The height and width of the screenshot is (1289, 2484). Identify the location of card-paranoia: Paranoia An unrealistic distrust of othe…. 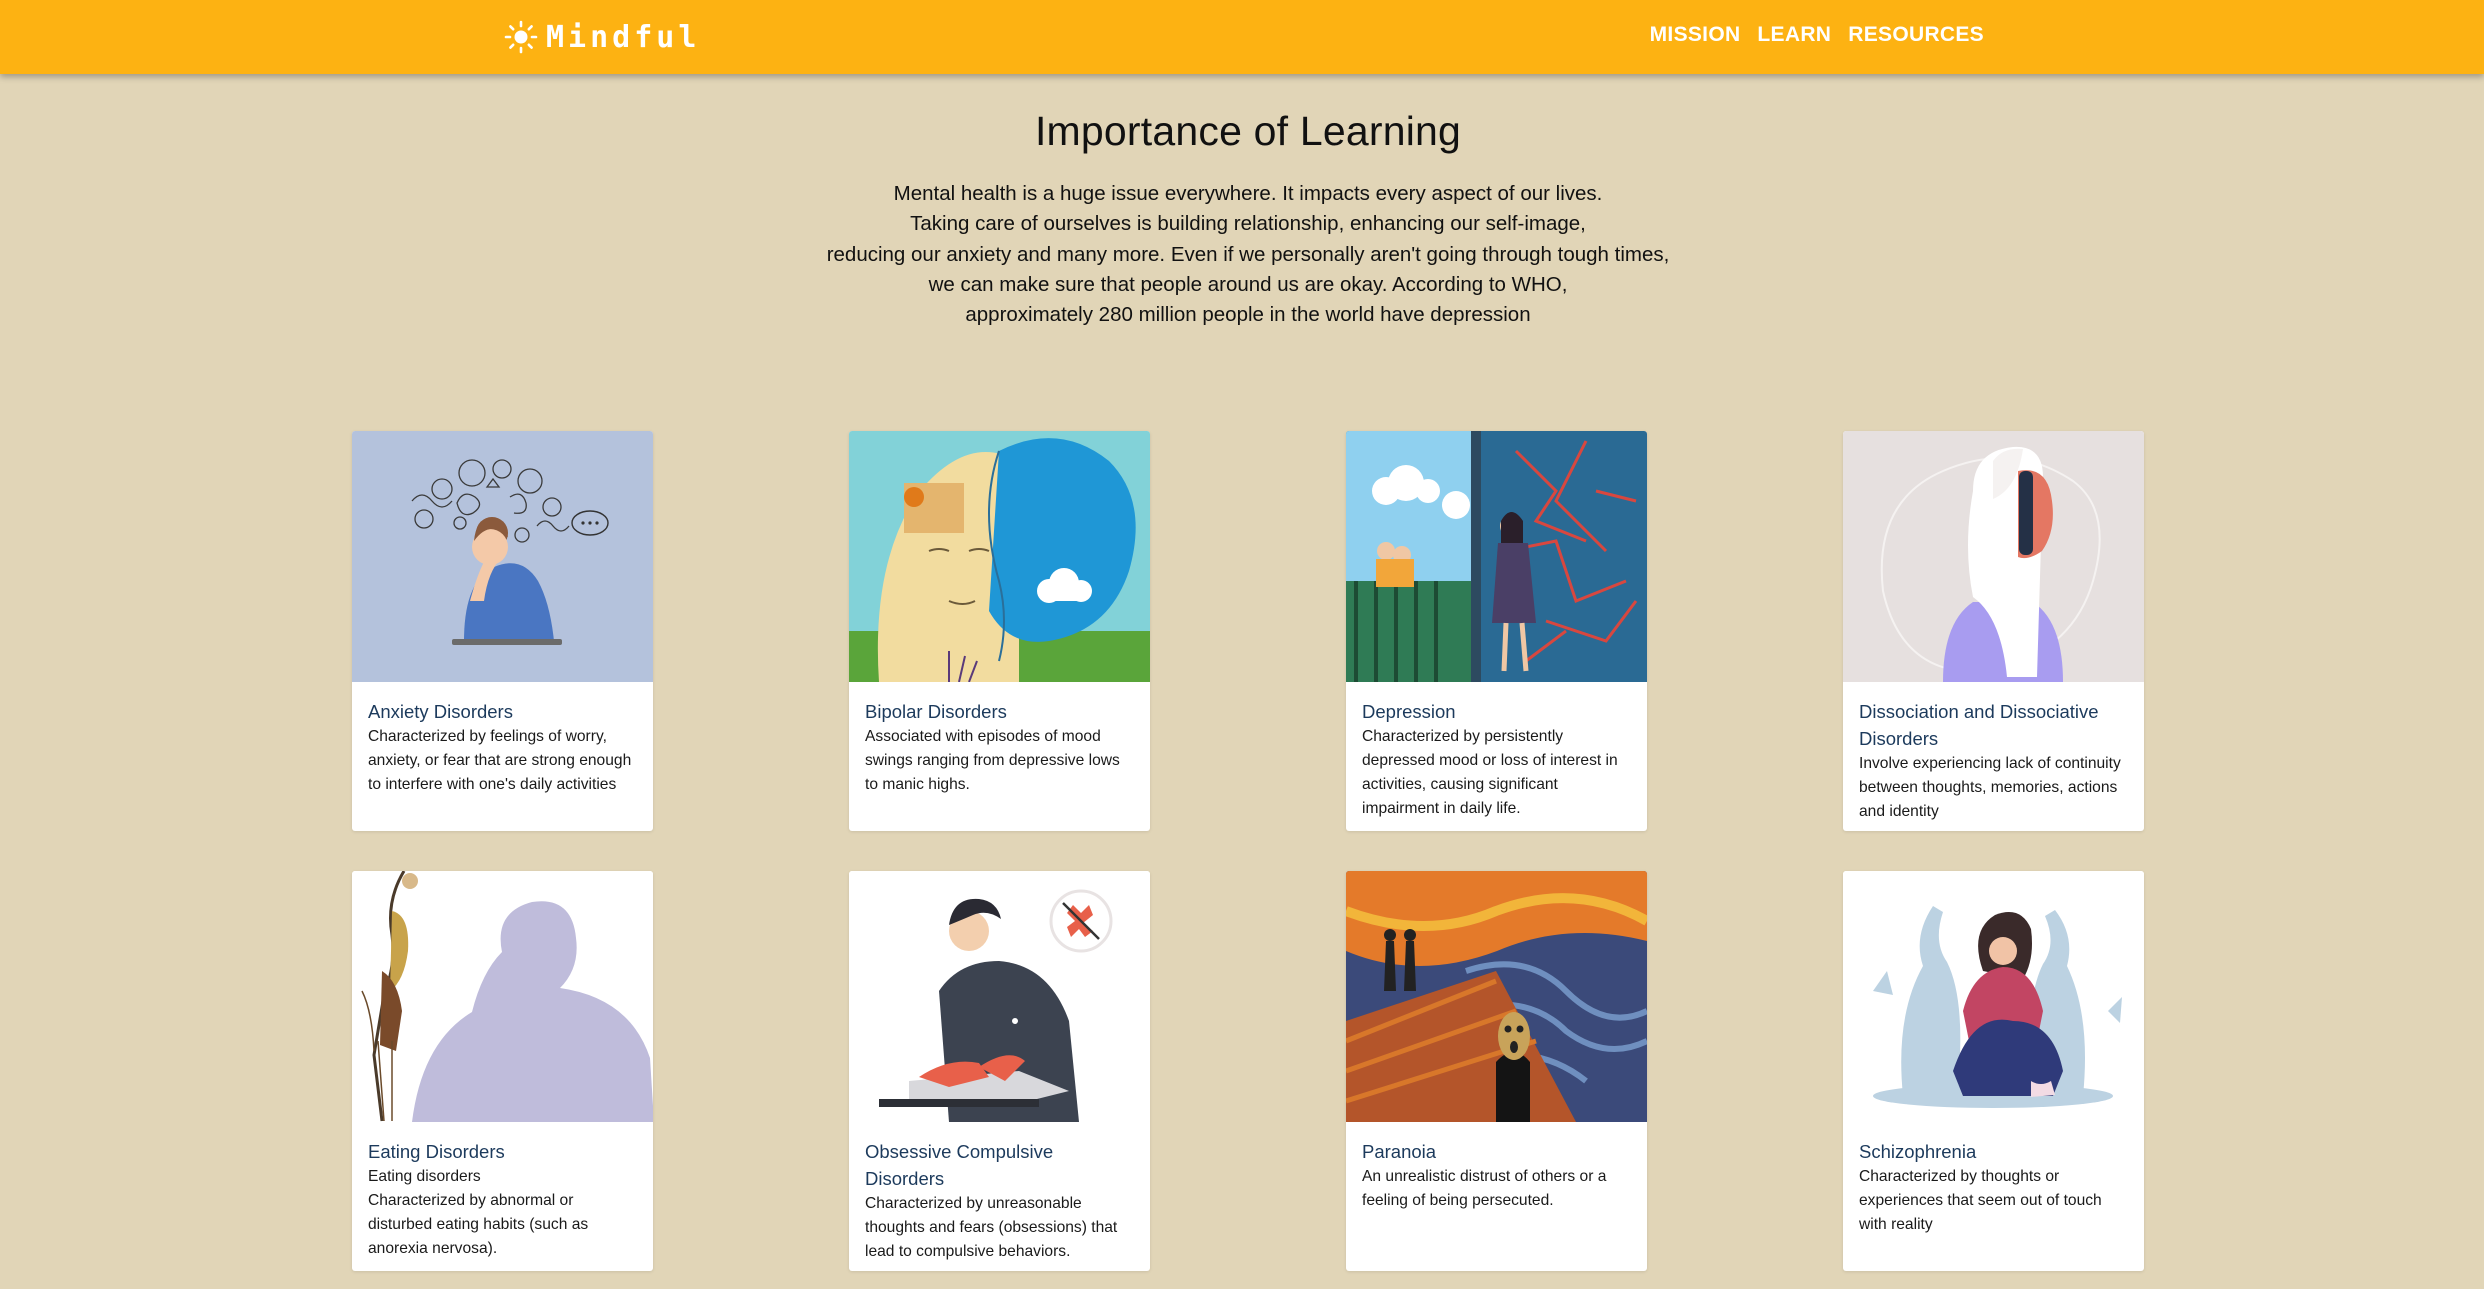
(1496, 1071).